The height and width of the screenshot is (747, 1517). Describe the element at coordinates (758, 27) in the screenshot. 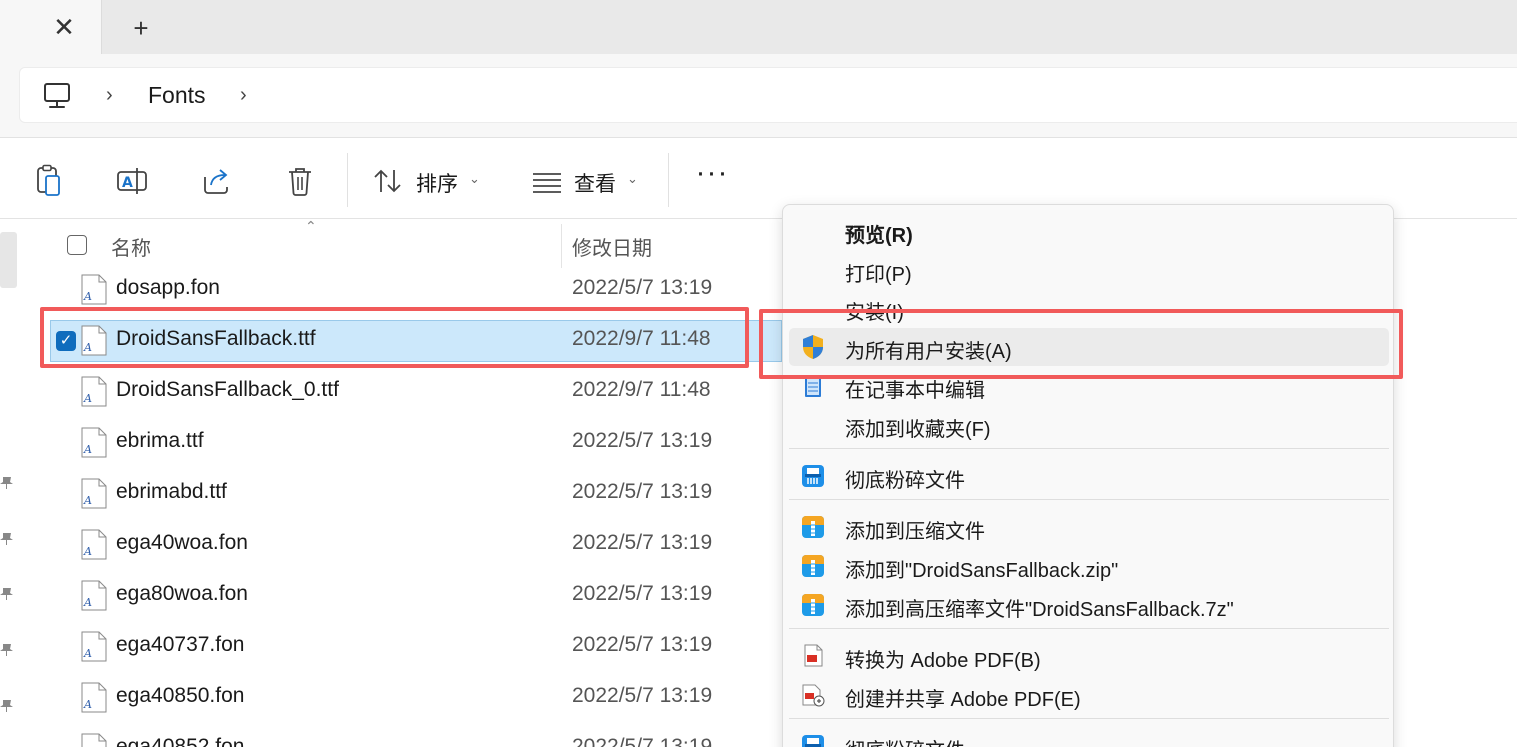

I see `tab-bar: ✕ +` at that location.